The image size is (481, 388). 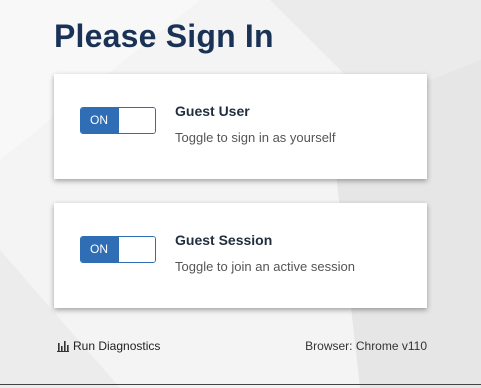 I want to click on guest-user-title: Guest User, so click(x=212, y=111).